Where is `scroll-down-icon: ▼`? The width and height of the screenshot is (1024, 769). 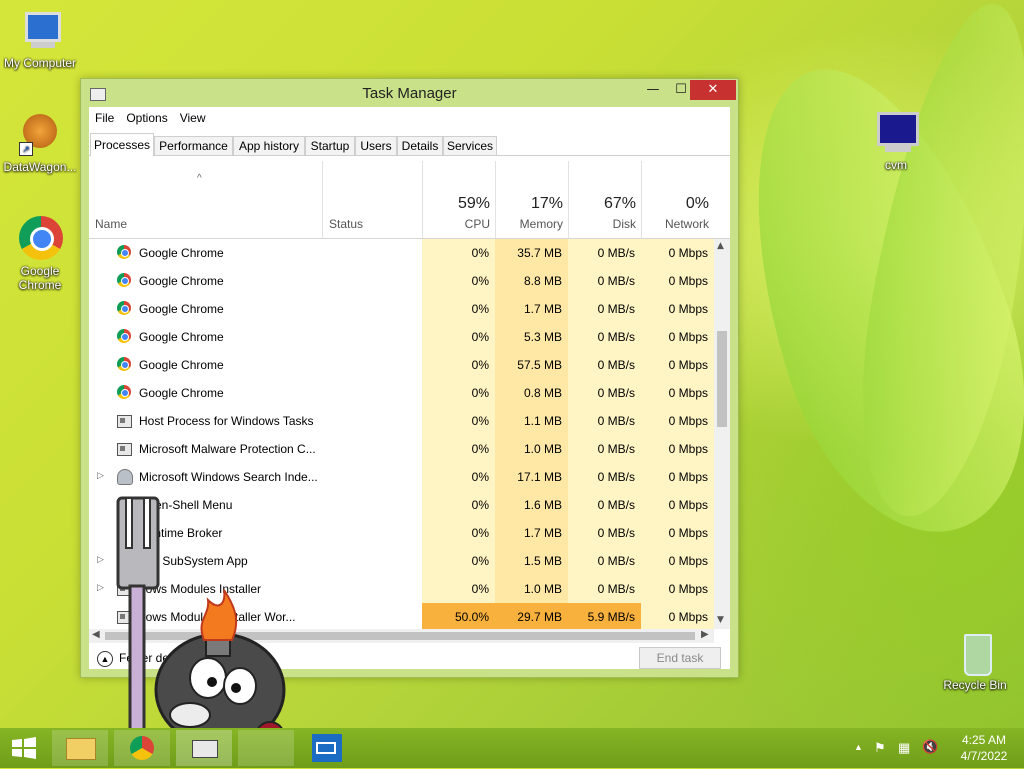 scroll-down-icon: ▼ is located at coordinates (720, 620).